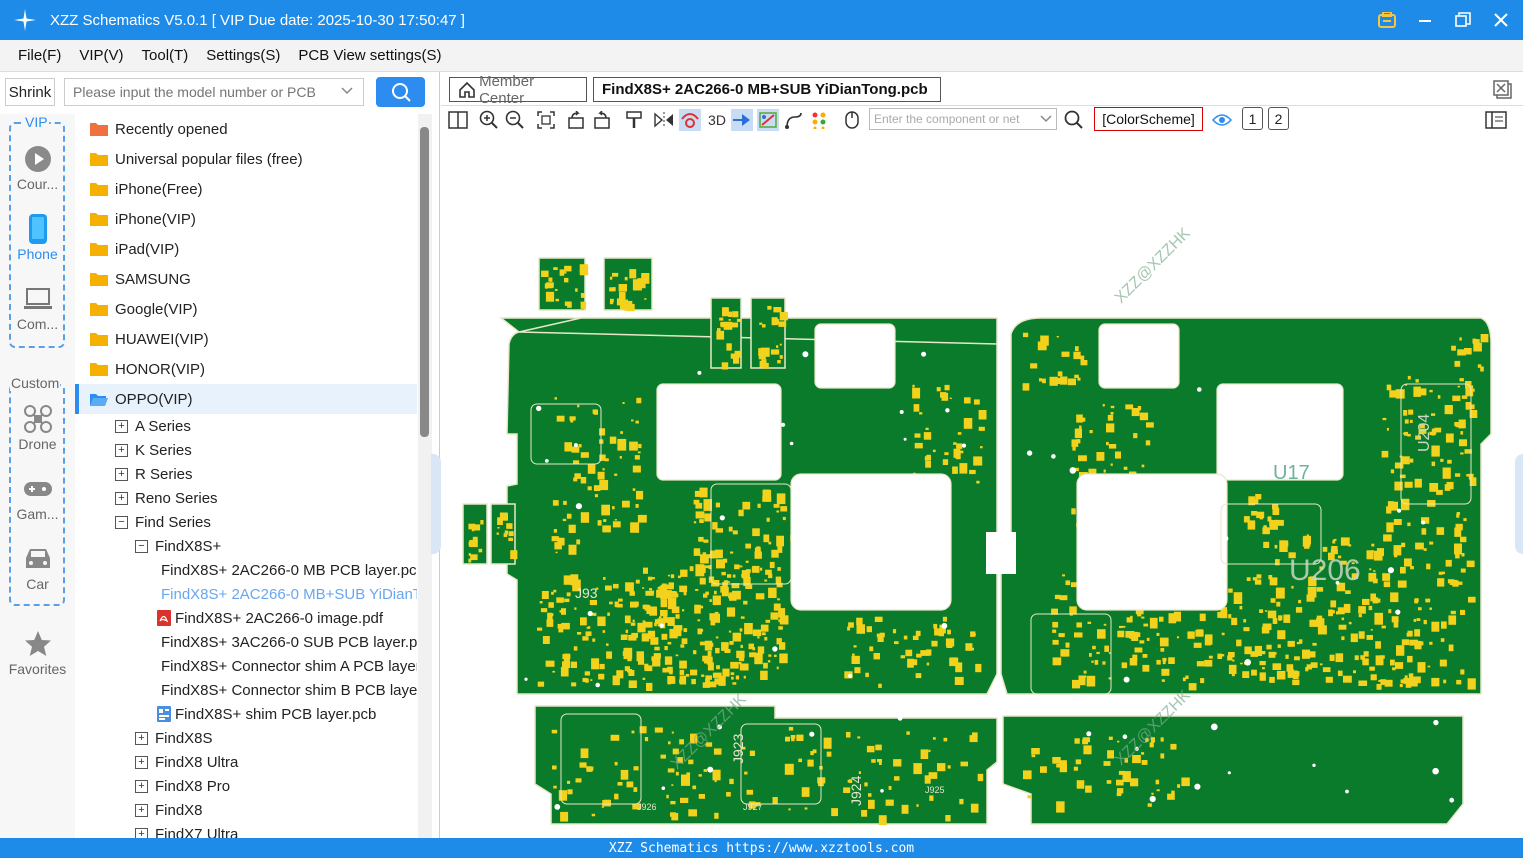  I want to click on right-collapse-handle, so click(1519, 504).